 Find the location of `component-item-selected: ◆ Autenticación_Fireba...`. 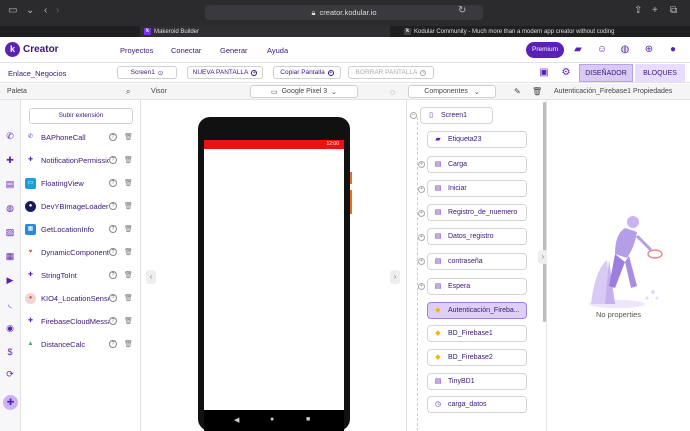

component-item-selected: ◆ Autenticación_Fireba... is located at coordinates (477, 310).